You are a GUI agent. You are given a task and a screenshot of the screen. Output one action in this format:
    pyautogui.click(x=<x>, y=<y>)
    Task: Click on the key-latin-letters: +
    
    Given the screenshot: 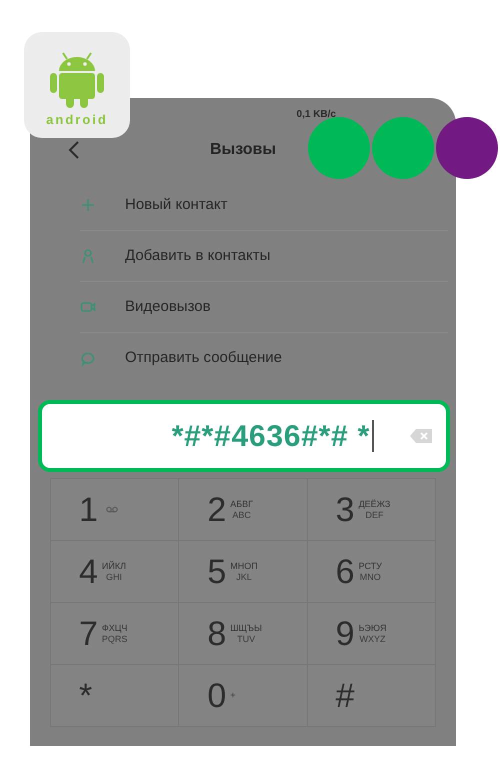 What is the action you would take?
    pyautogui.click(x=233, y=695)
    